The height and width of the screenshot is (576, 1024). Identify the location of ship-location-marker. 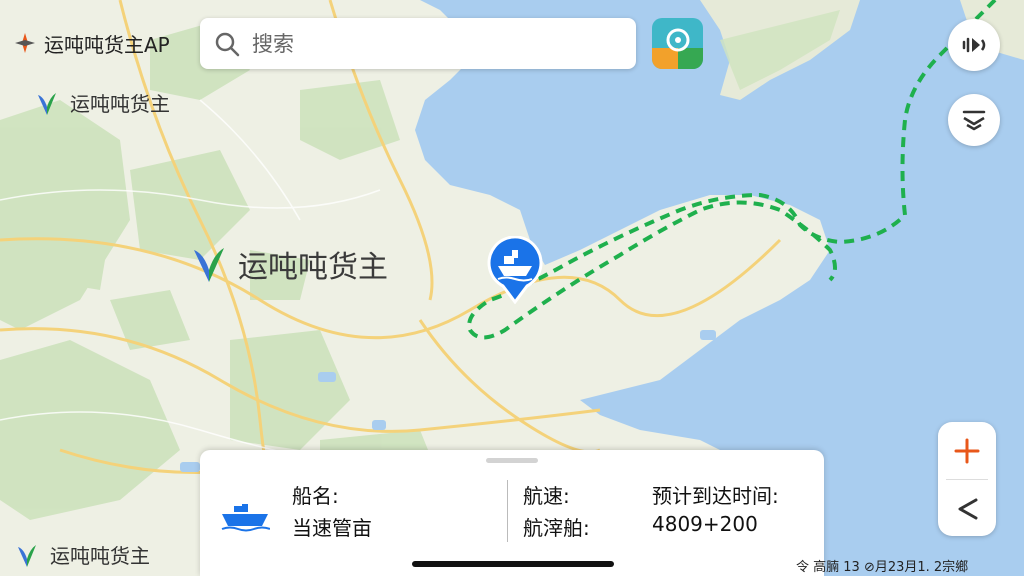
(515, 270).